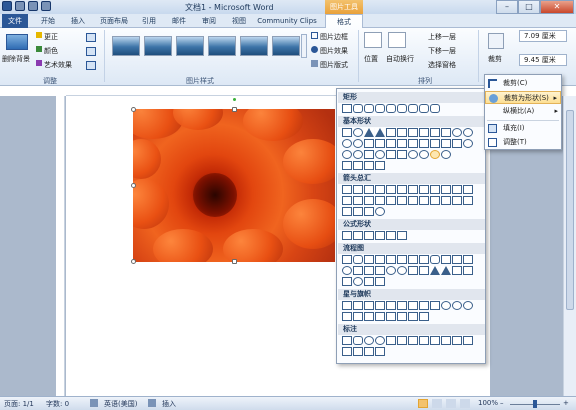 The height and width of the screenshot is (410, 576). Describe the element at coordinates (402, 270) in the screenshot. I see `shape-or` at that location.